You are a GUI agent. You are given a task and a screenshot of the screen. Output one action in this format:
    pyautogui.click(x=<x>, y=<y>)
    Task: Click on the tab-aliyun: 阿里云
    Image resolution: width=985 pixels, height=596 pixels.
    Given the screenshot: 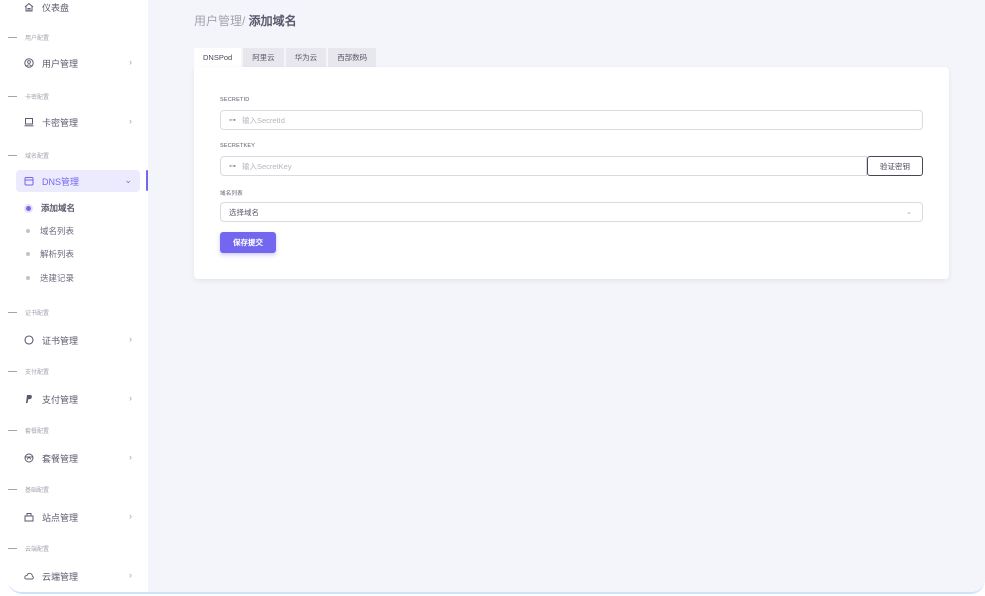 What is the action you would take?
    pyautogui.click(x=263, y=57)
    